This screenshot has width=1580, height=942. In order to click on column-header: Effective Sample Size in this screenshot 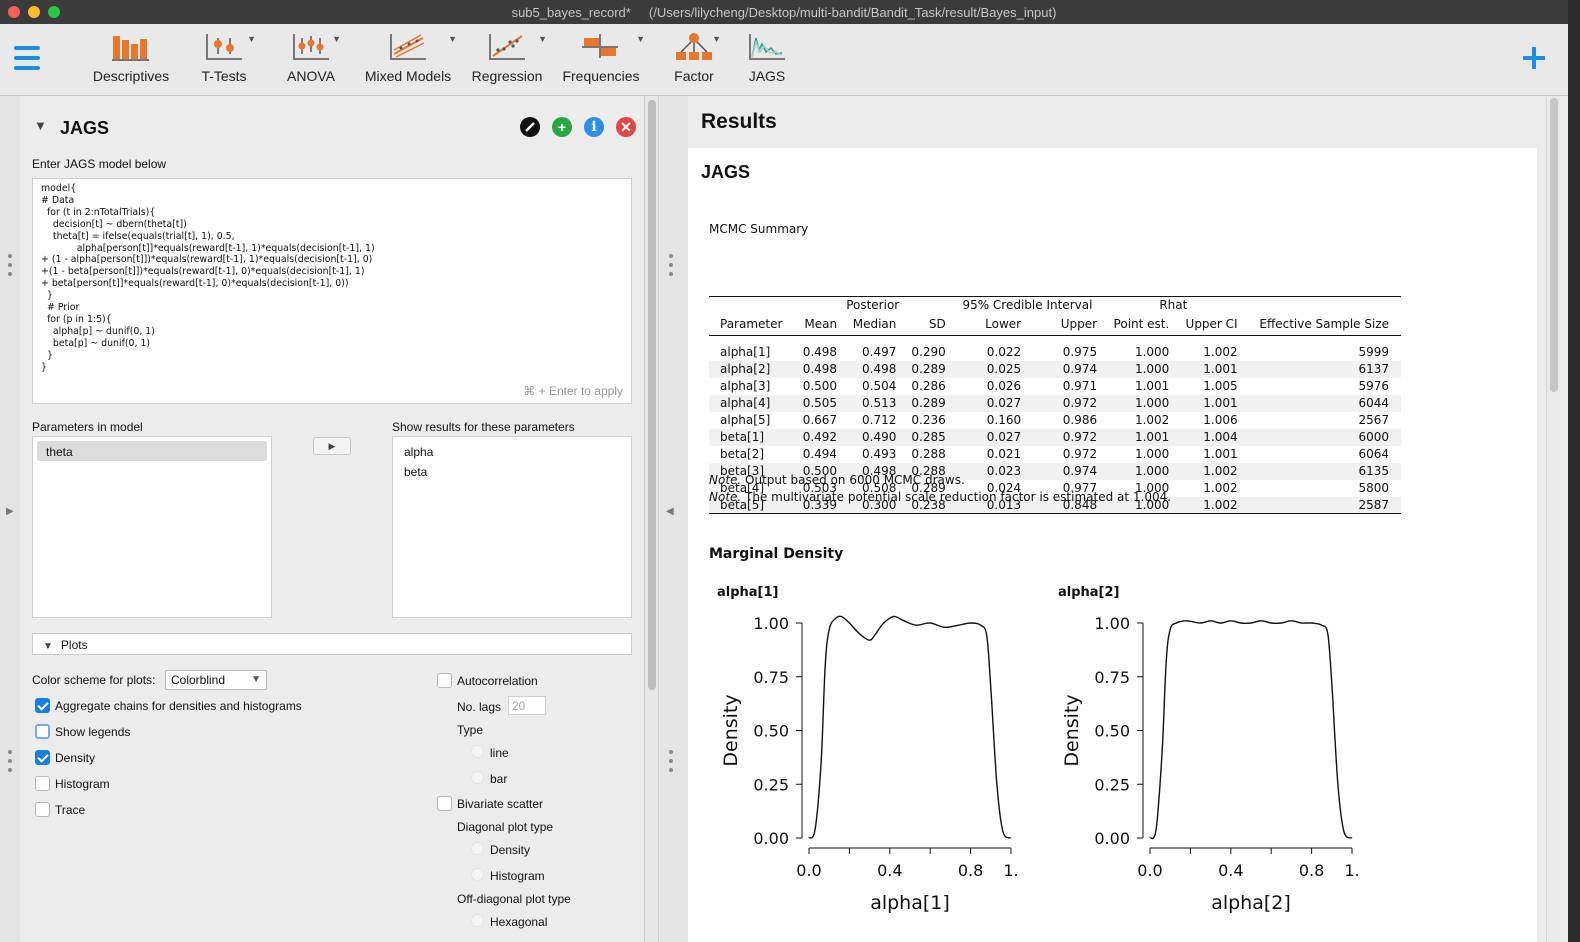, I will do `click(1322, 324)`.